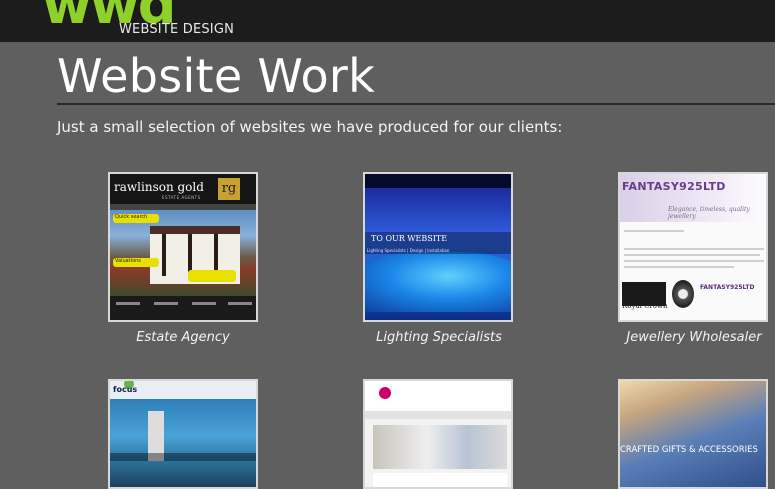  Describe the element at coordinates (181, 197) in the screenshot. I see `thumb-brand-sub: ESTATE AGENTS` at that location.